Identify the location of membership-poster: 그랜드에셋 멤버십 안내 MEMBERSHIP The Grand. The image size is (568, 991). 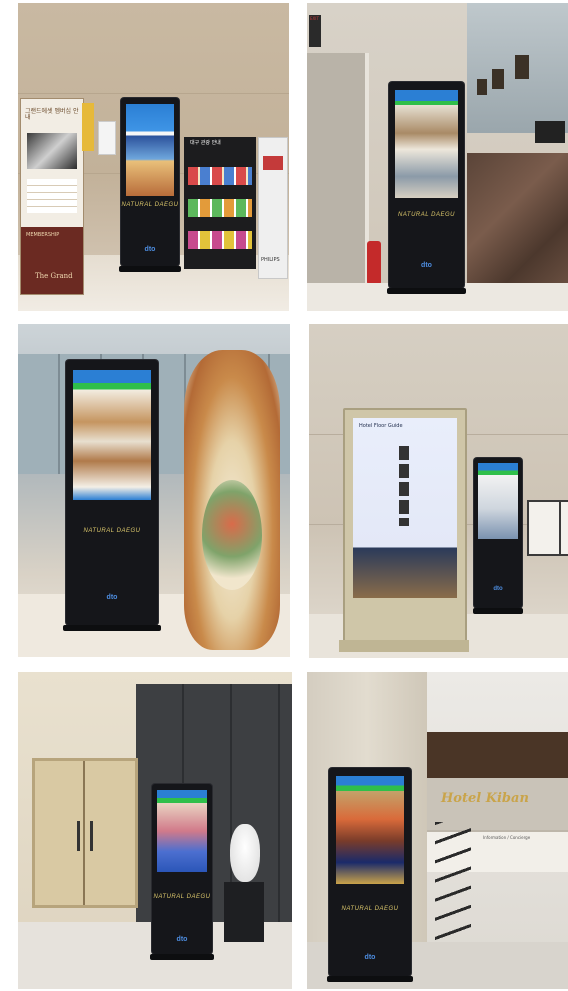
(52, 196).